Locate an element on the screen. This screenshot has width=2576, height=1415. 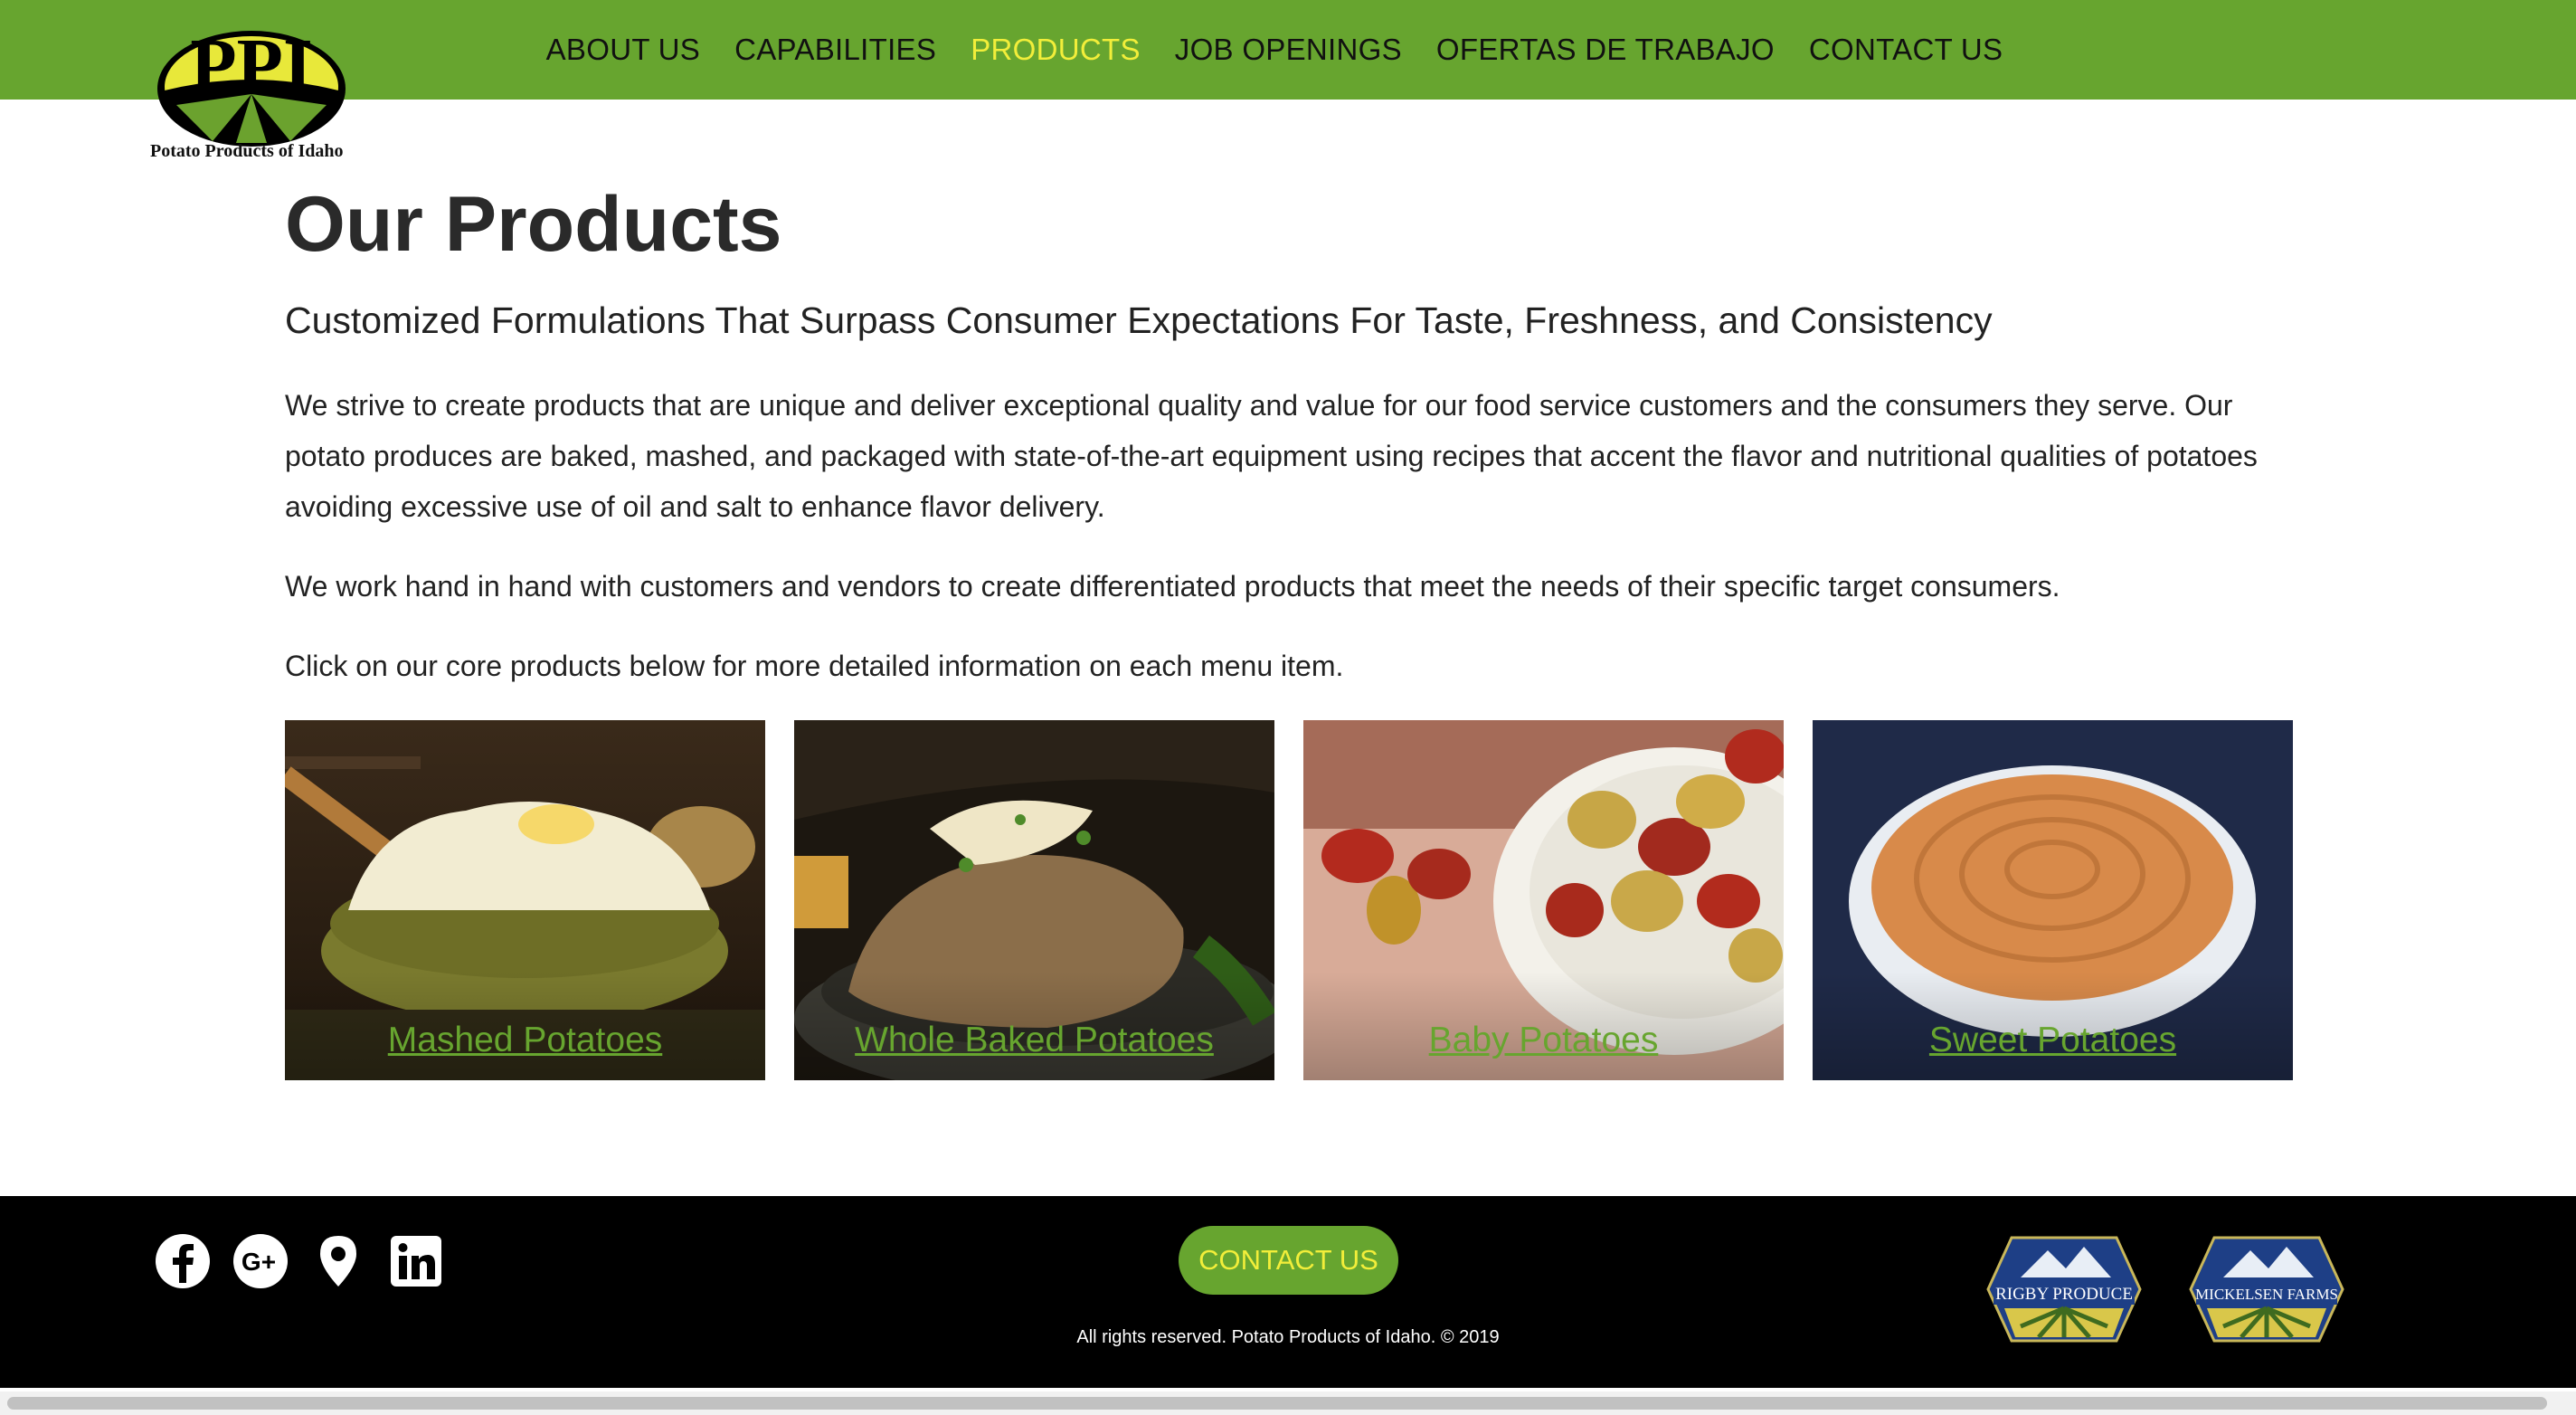
page-title: Our Products is located at coordinates (534, 224).